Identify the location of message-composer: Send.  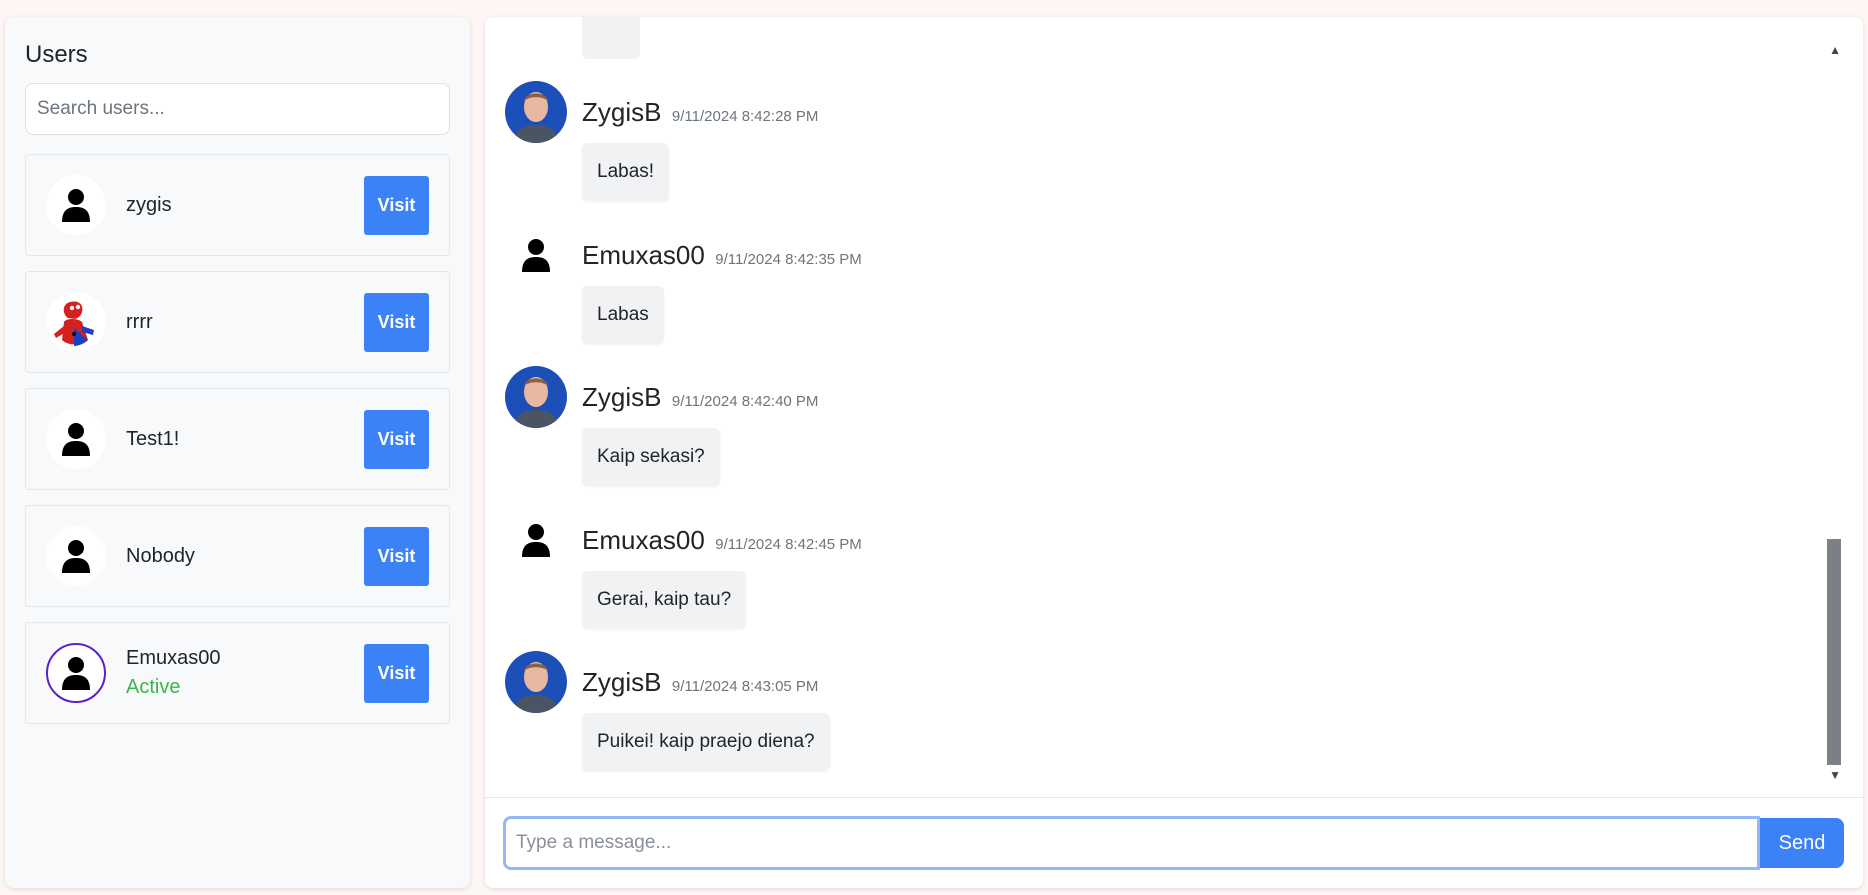
(1174, 842).